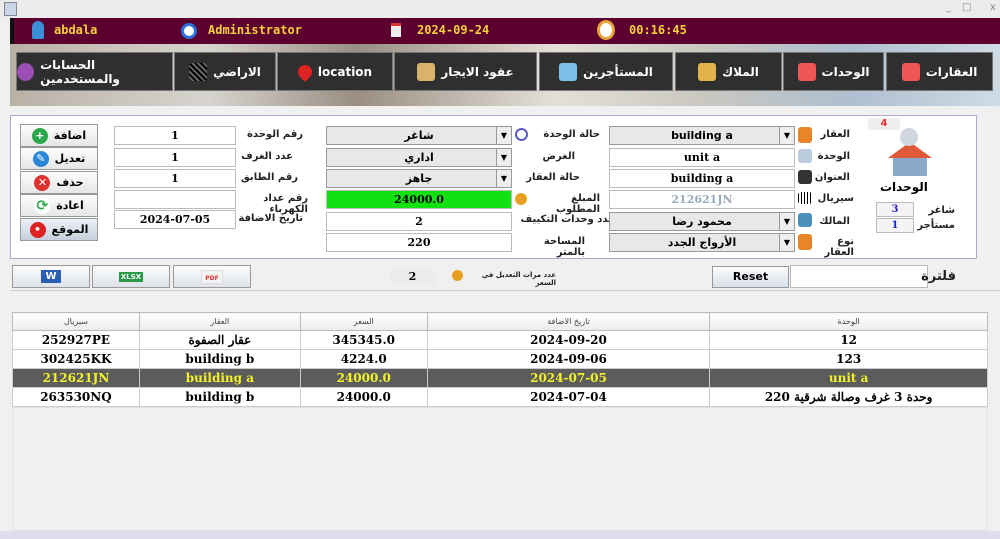 This screenshot has width=1000, height=539. I want to click on button-label: تعديل, so click(70, 158).